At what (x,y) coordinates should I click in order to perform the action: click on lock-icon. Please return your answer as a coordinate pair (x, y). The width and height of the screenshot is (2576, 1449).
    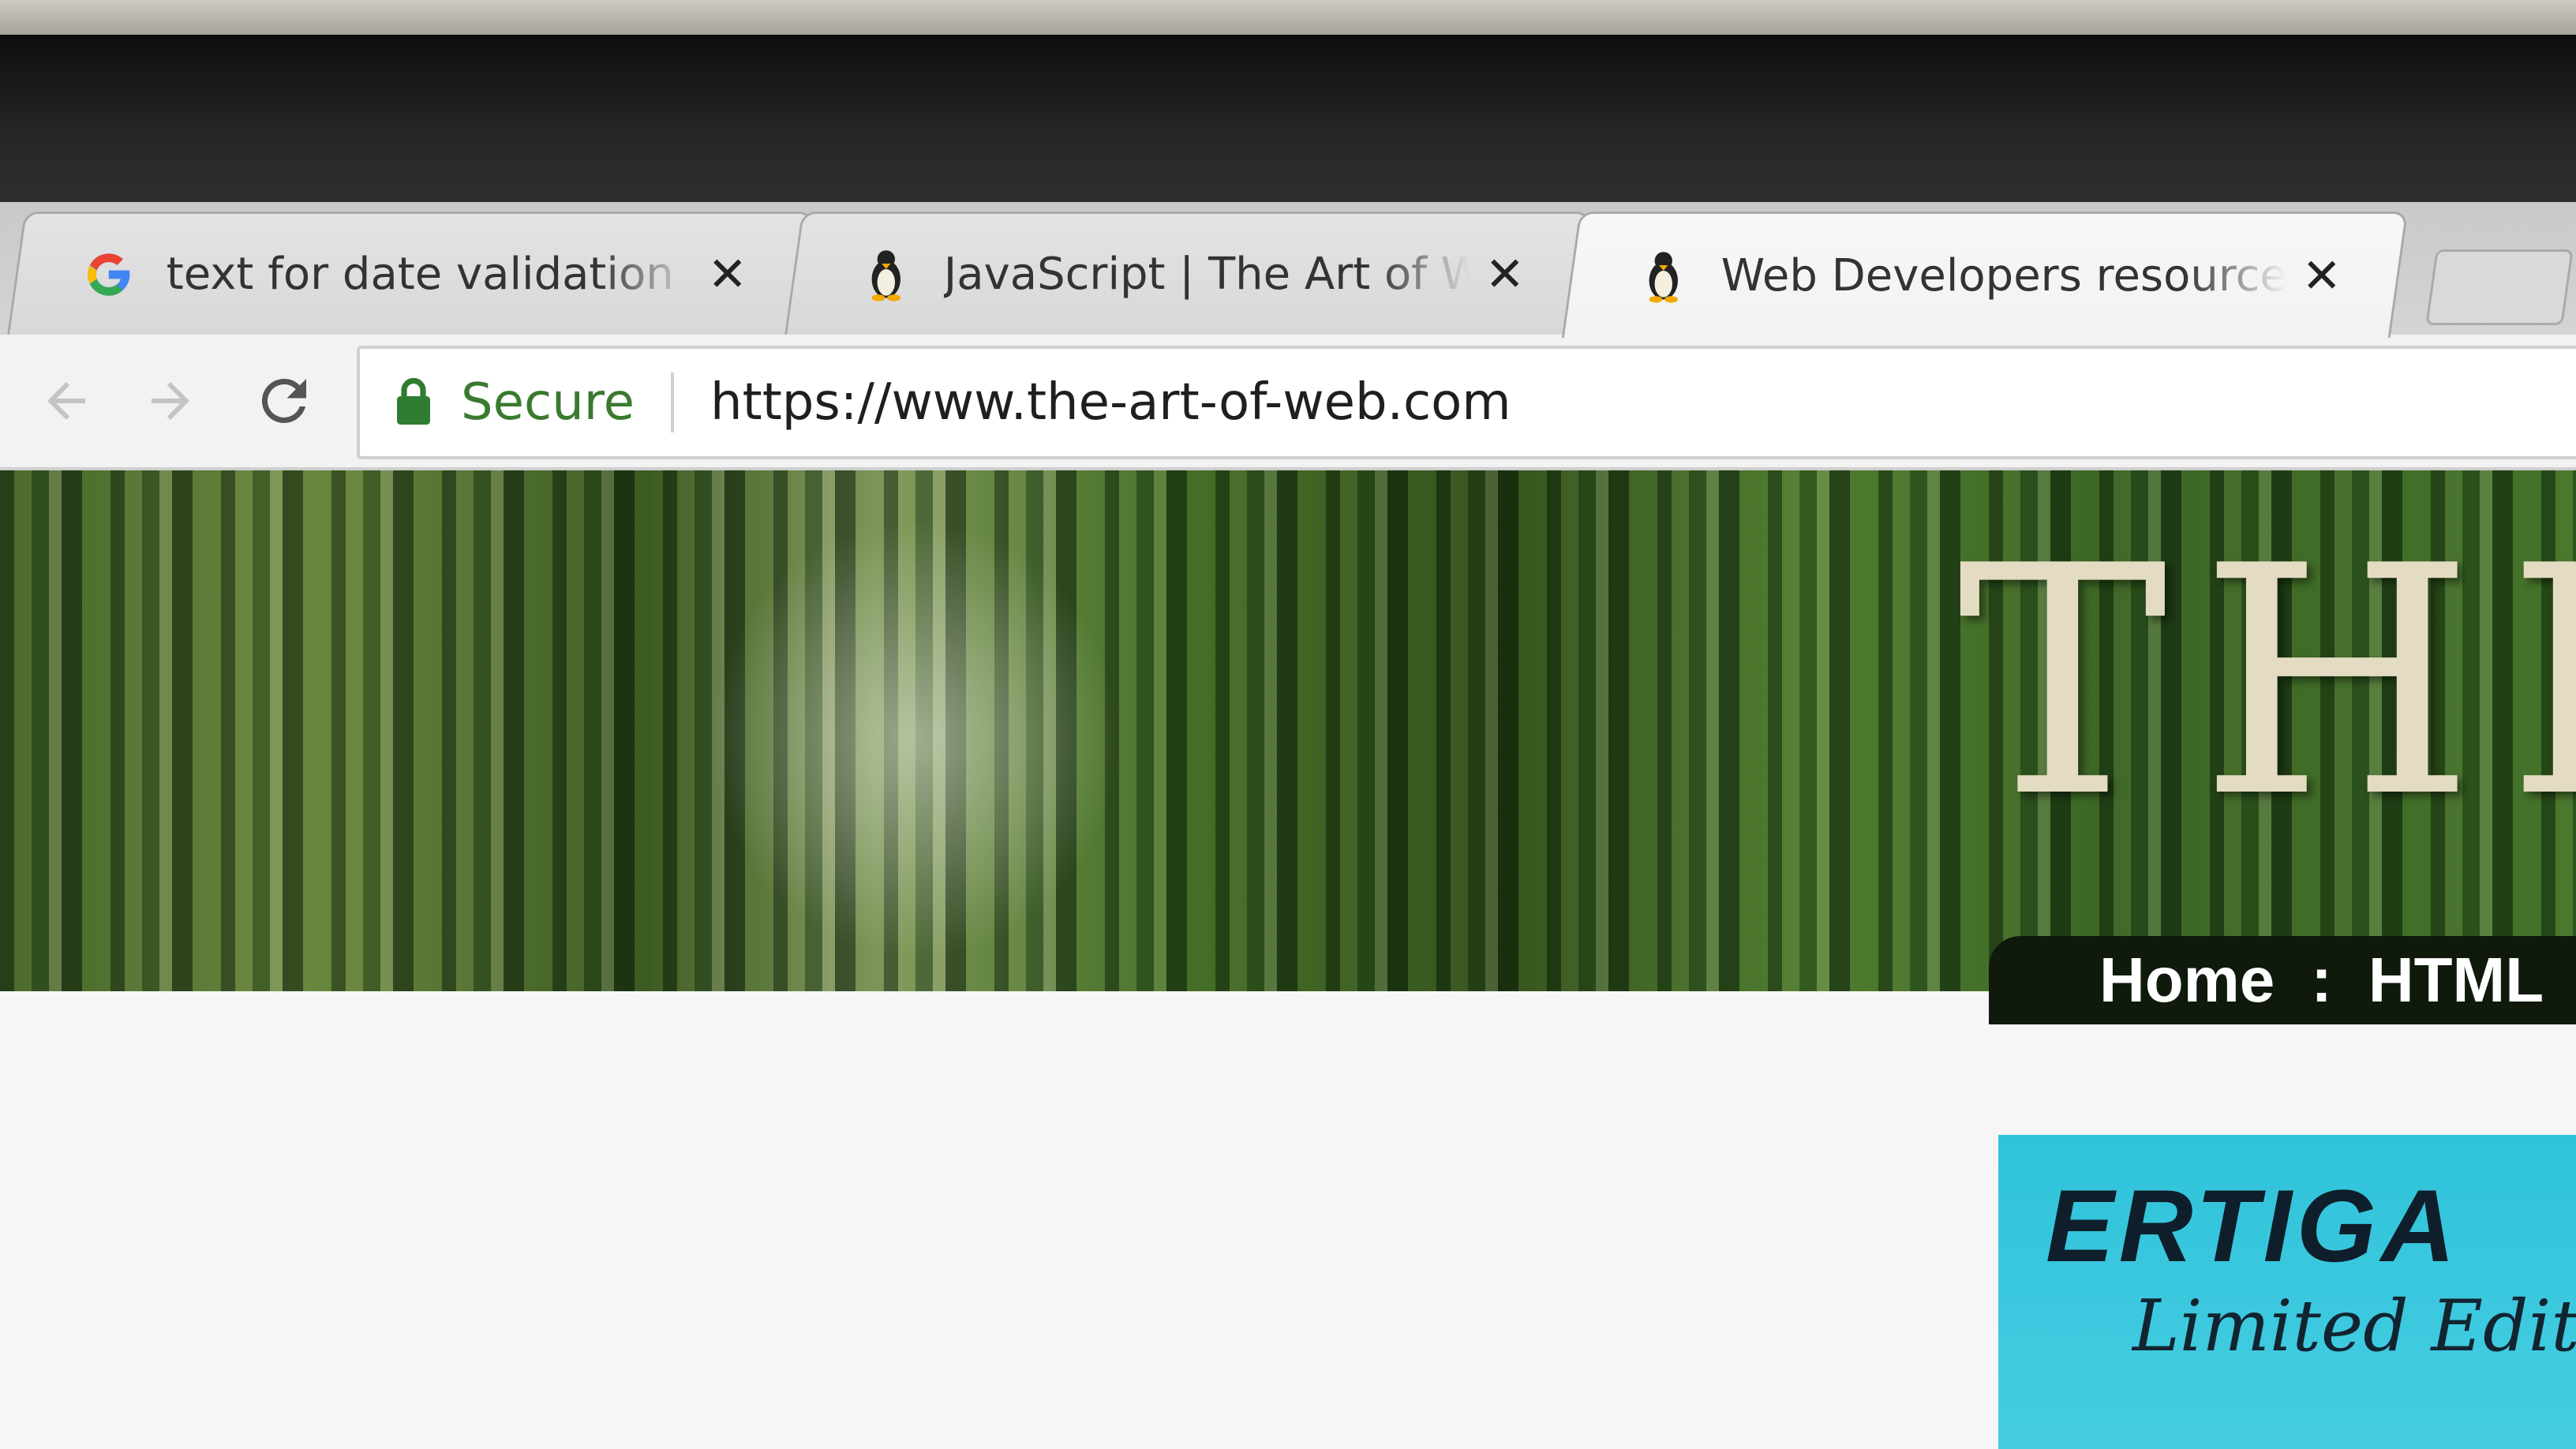
    Looking at the image, I should click on (413, 402).